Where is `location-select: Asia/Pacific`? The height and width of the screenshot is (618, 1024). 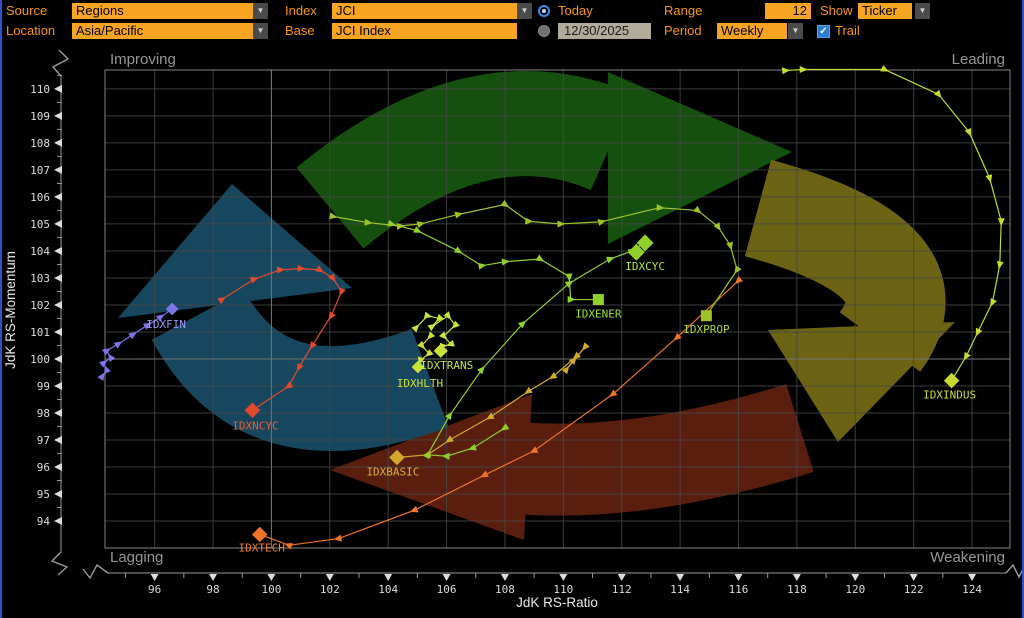
location-select: Asia/Pacific is located at coordinates (162, 31).